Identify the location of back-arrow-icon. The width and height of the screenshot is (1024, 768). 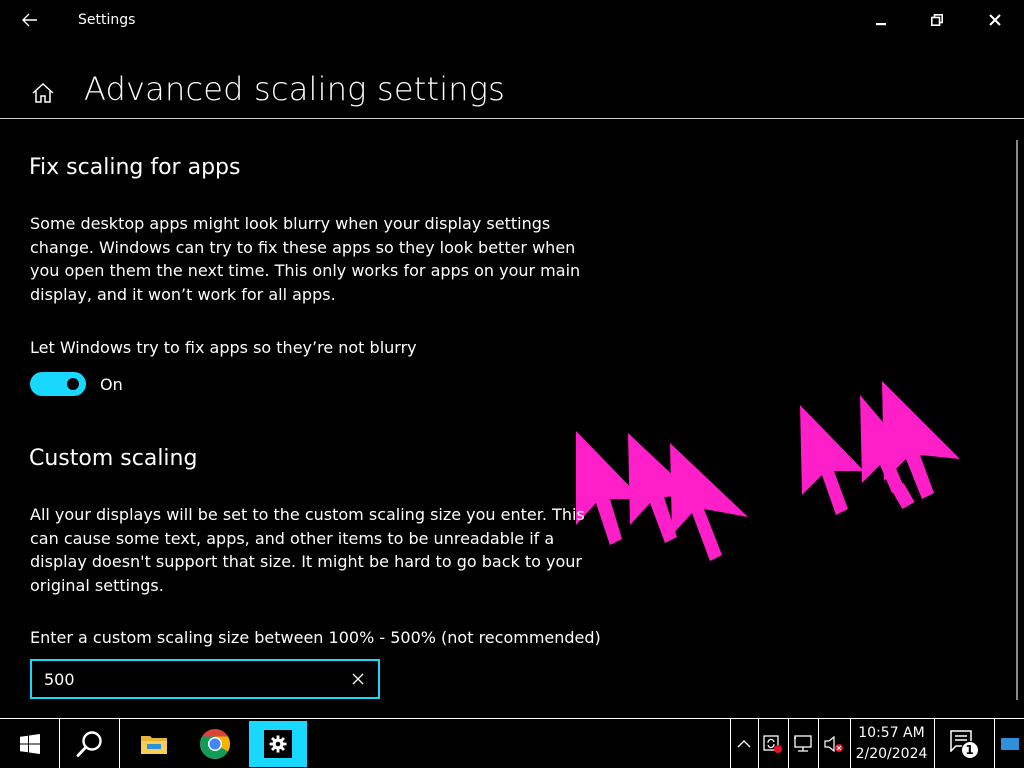
(29, 20).